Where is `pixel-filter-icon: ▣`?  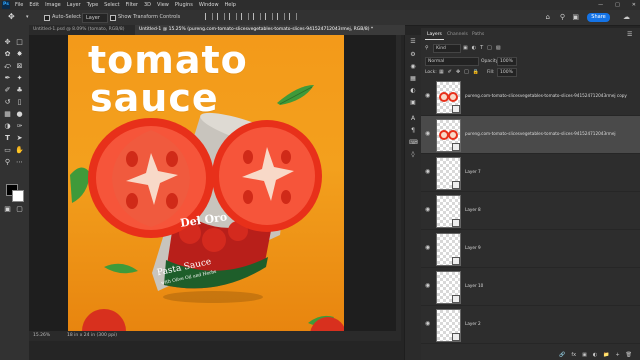
pixel-filter-icon: ▣ is located at coordinates (465, 48).